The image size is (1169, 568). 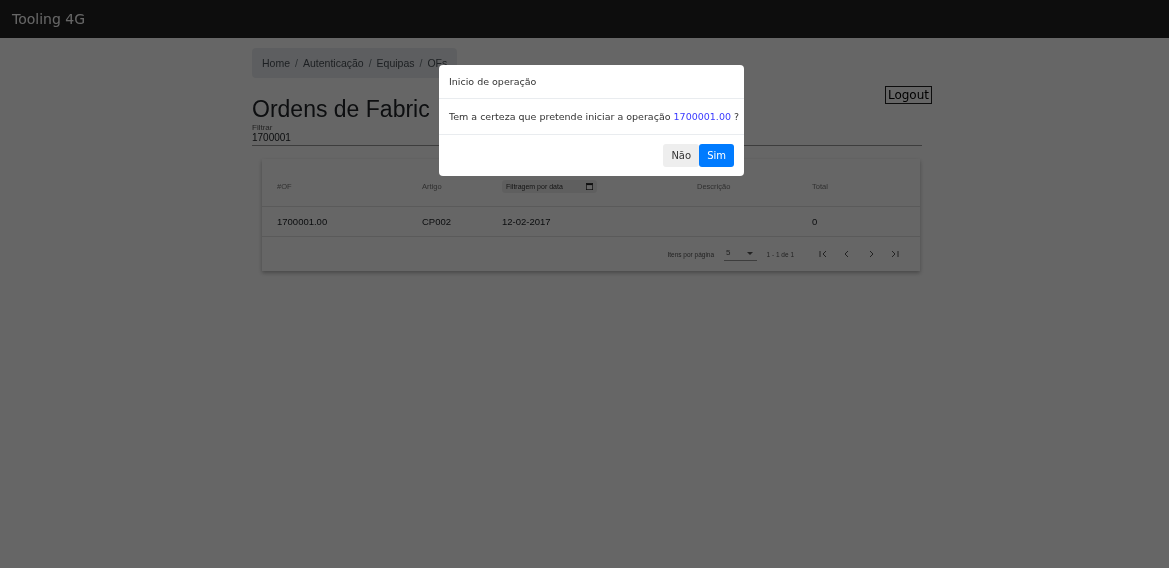 I want to click on breadcrumb-link: Equipas, so click(x=395, y=63).